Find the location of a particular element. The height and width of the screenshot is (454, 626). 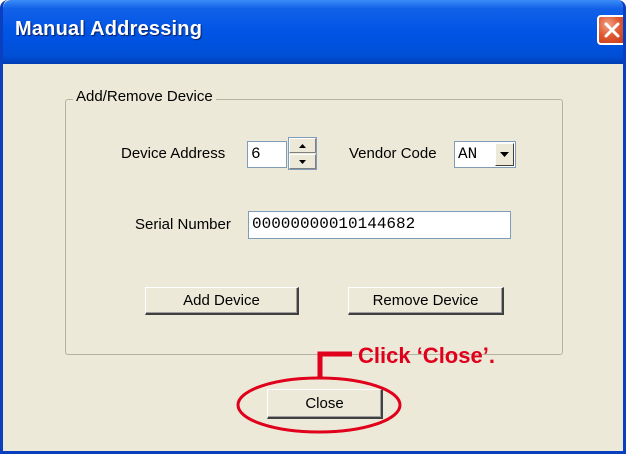

vendor-code-label: Vendor Code is located at coordinates (393, 153).